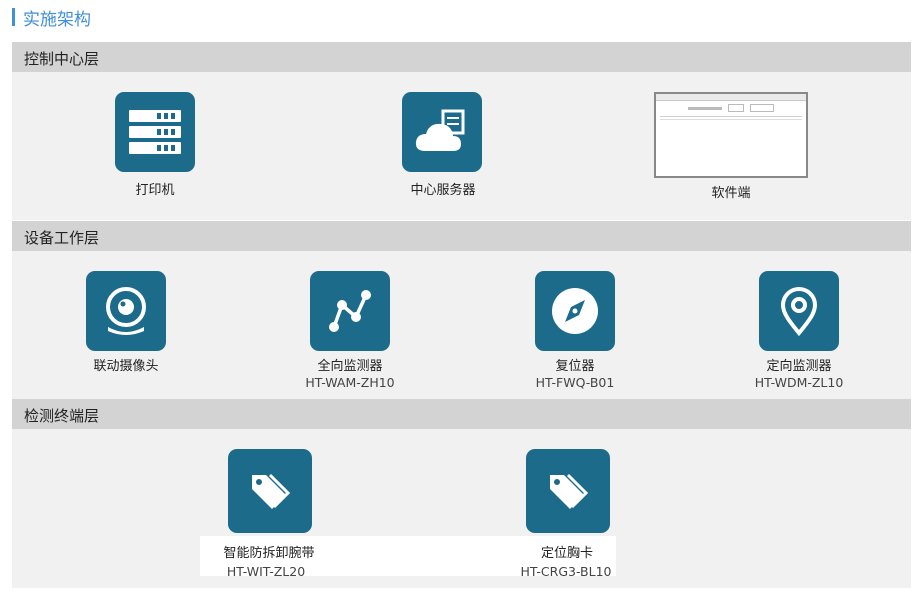 Image resolution: width=921 pixels, height=605 pixels. What do you see at coordinates (566, 571) in the screenshot?
I see `node-model-badge: HT-CRG3-BL10` at bounding box center [566, 571].